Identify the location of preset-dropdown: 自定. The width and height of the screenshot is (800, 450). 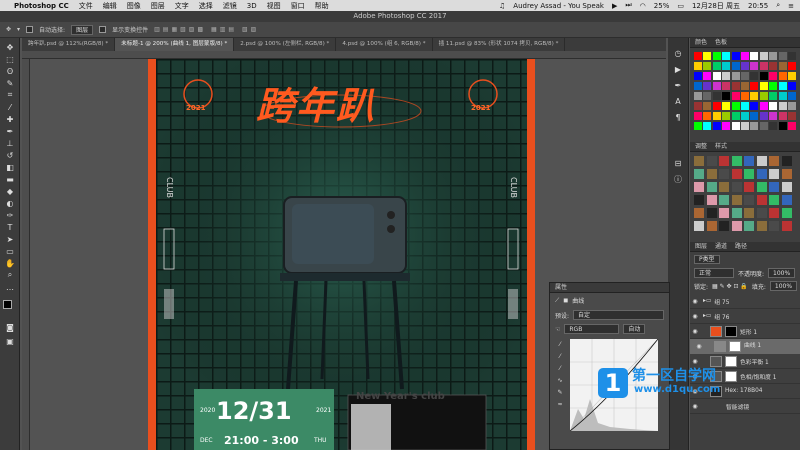
(618, 315).